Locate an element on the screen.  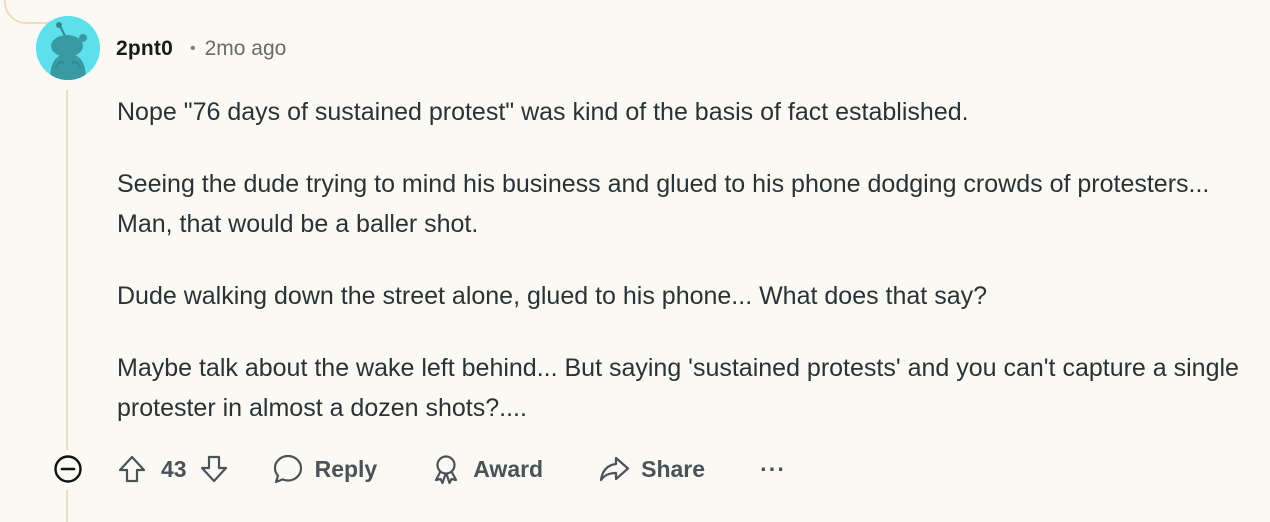
author-username: 2pnt0 is located at coordinates (144, 49).